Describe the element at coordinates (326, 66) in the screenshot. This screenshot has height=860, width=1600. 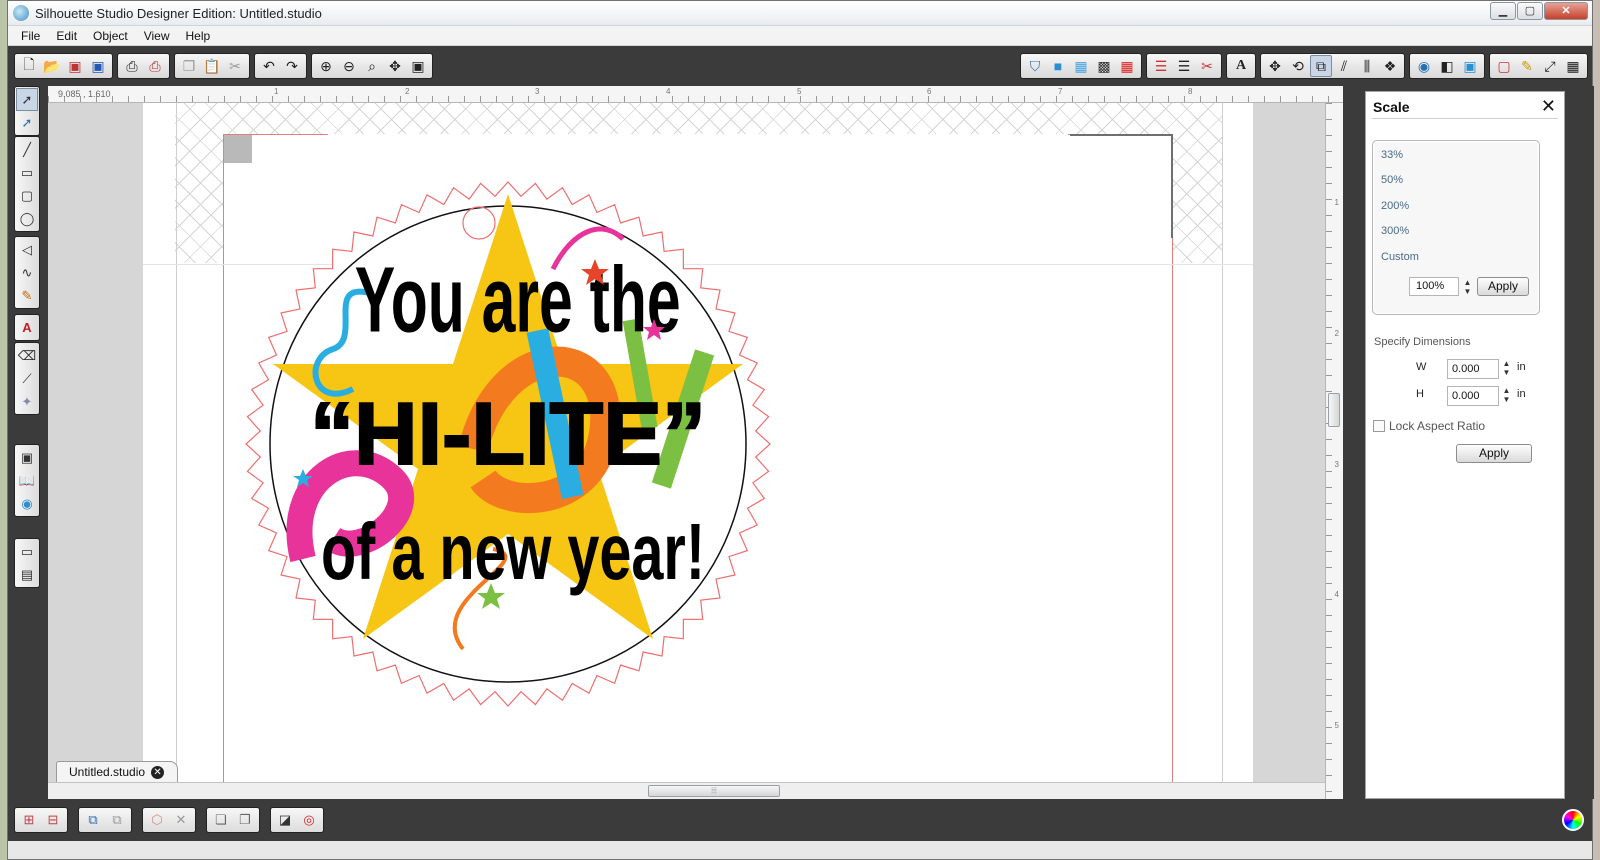
I see `zoom-in-icon: ⊕` at that location.